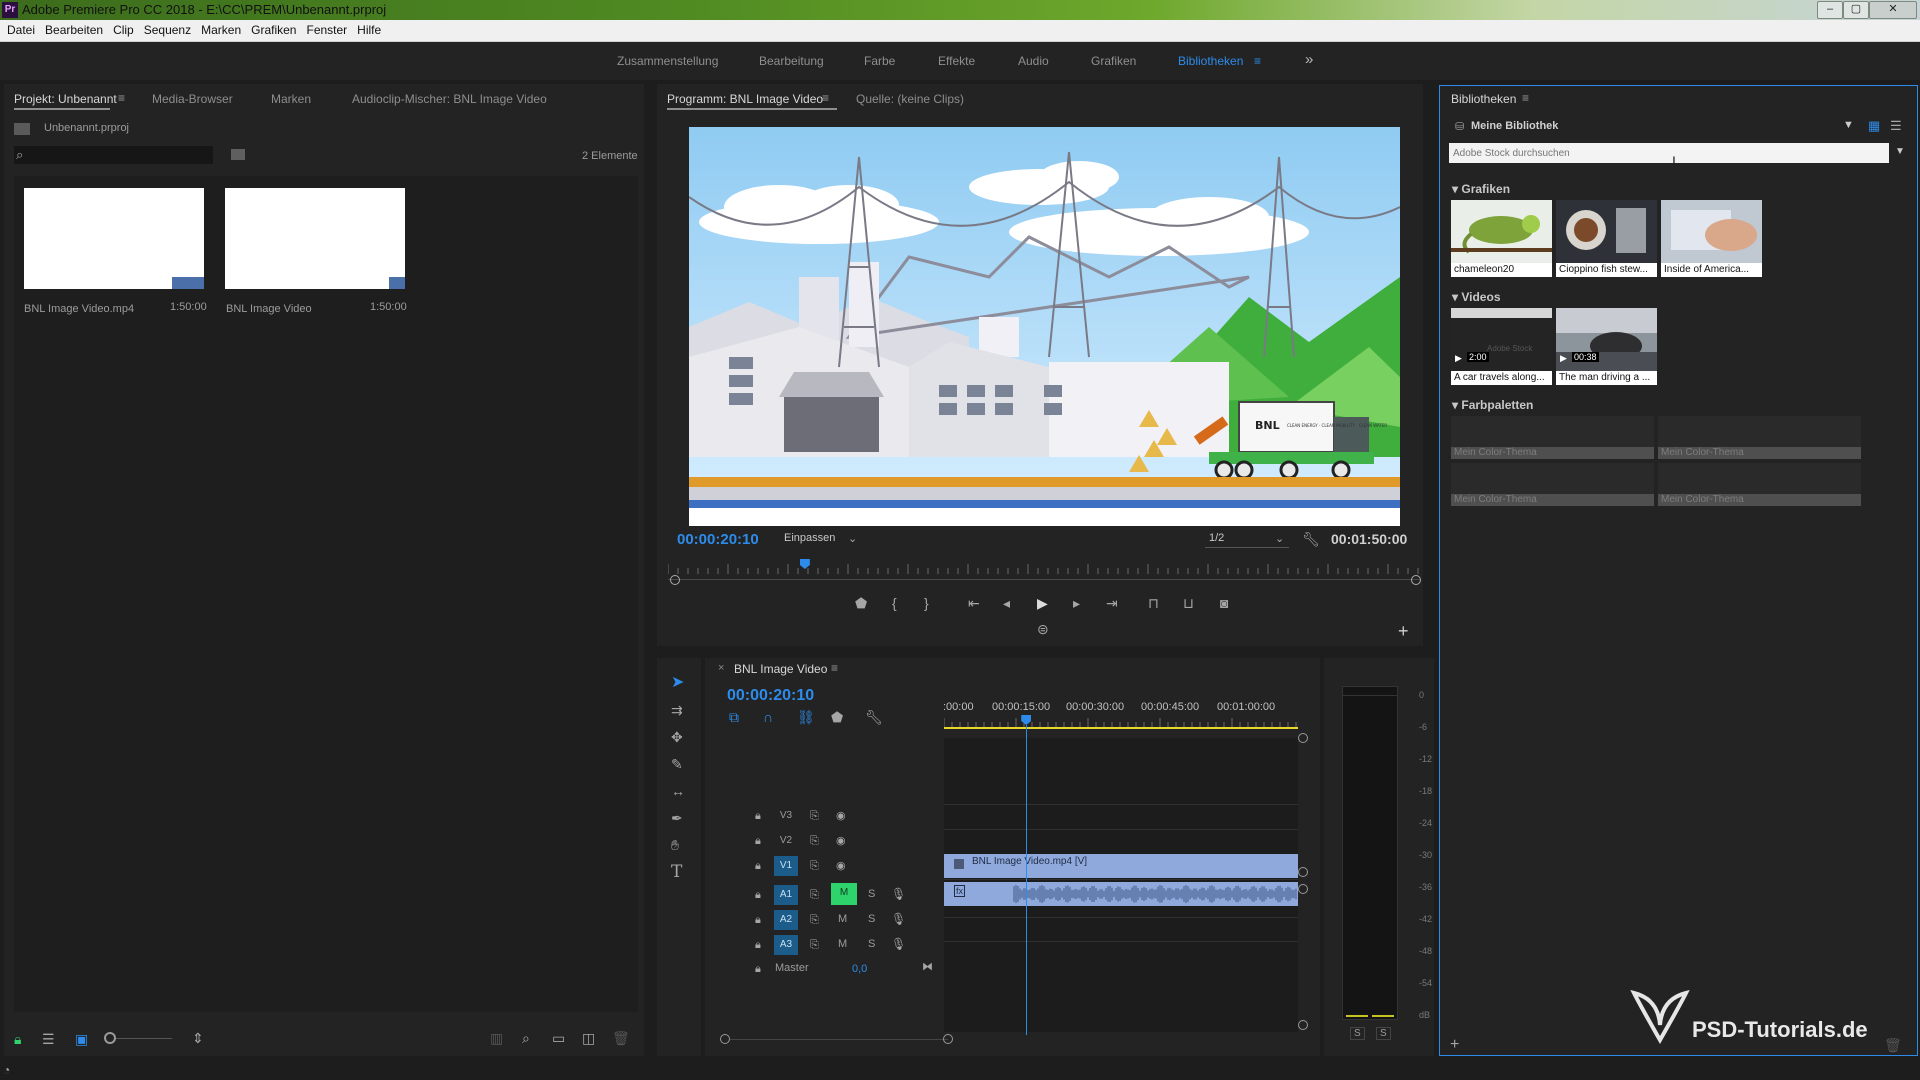  What do you see at coordinates (677, 764) in the screenshot?
I see `razor-tool-icon: ✎` at bounding box center [677, 764].